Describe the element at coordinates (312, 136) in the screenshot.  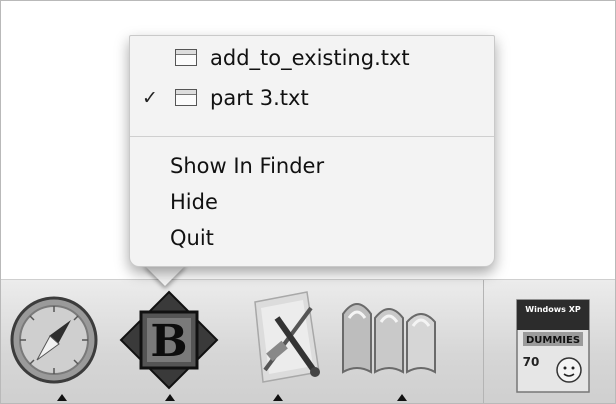
I see `menu-separator` at that location.